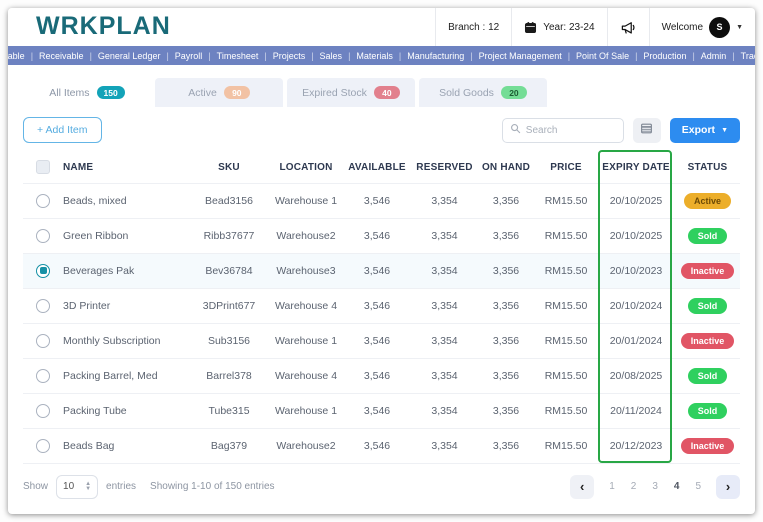 The width and height of the screenshot is (763, 522). I want to click on toolbar: + Add Item Search Export ▼, so click(381, 130).